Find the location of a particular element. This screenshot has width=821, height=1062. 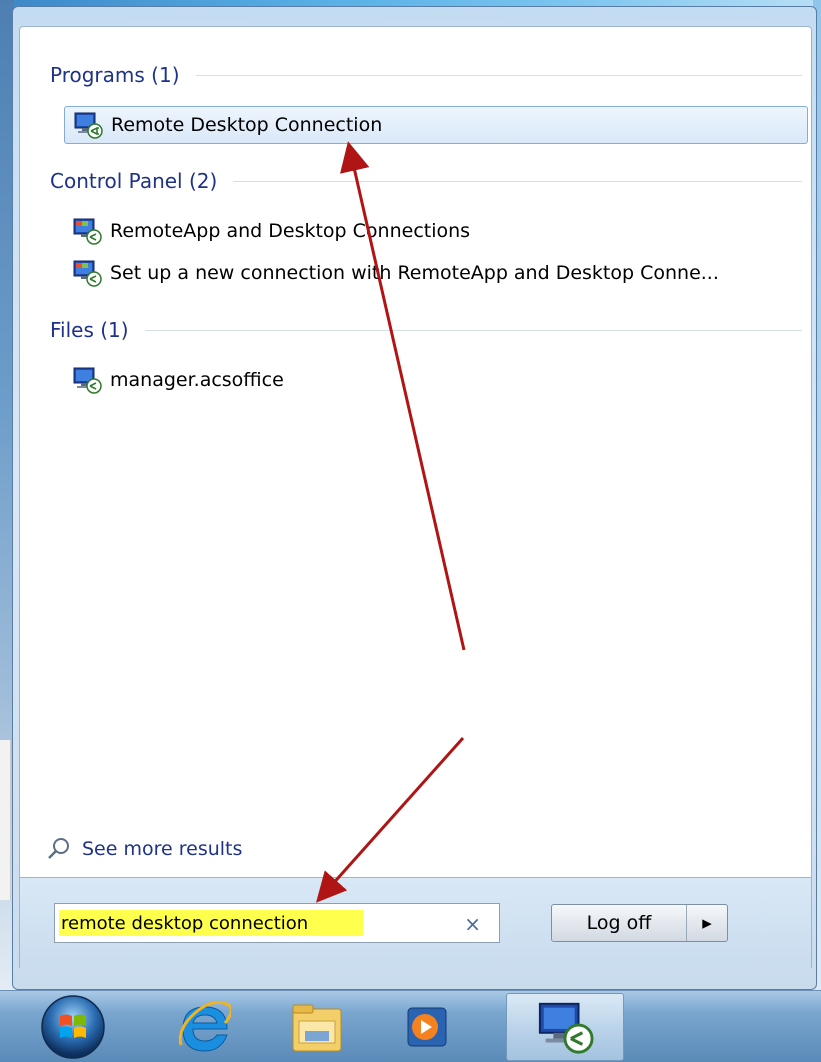

search-input is located at coordinates (211, 923).